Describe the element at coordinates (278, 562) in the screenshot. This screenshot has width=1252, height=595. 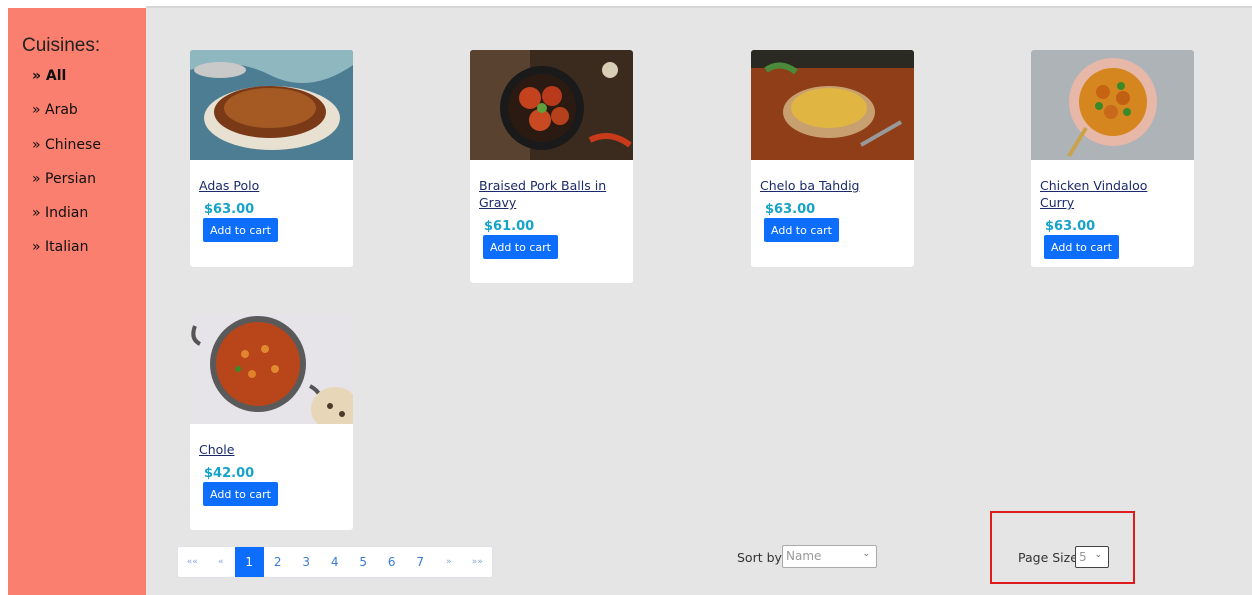
I see `page-button-2: 2` at that location.